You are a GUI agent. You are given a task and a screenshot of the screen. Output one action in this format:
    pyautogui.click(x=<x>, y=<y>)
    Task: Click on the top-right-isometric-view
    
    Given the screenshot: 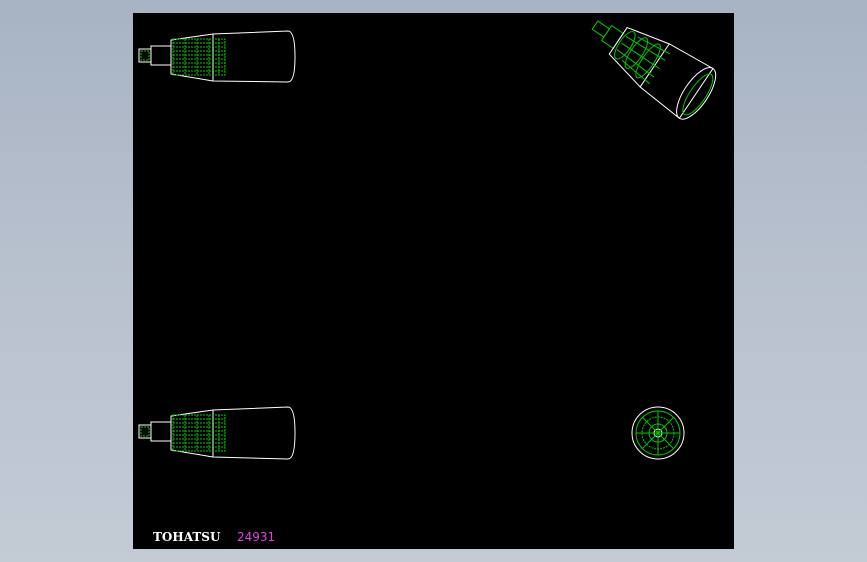 What is the action you would take?
    pyautogui.click(x=650, y=69)
    